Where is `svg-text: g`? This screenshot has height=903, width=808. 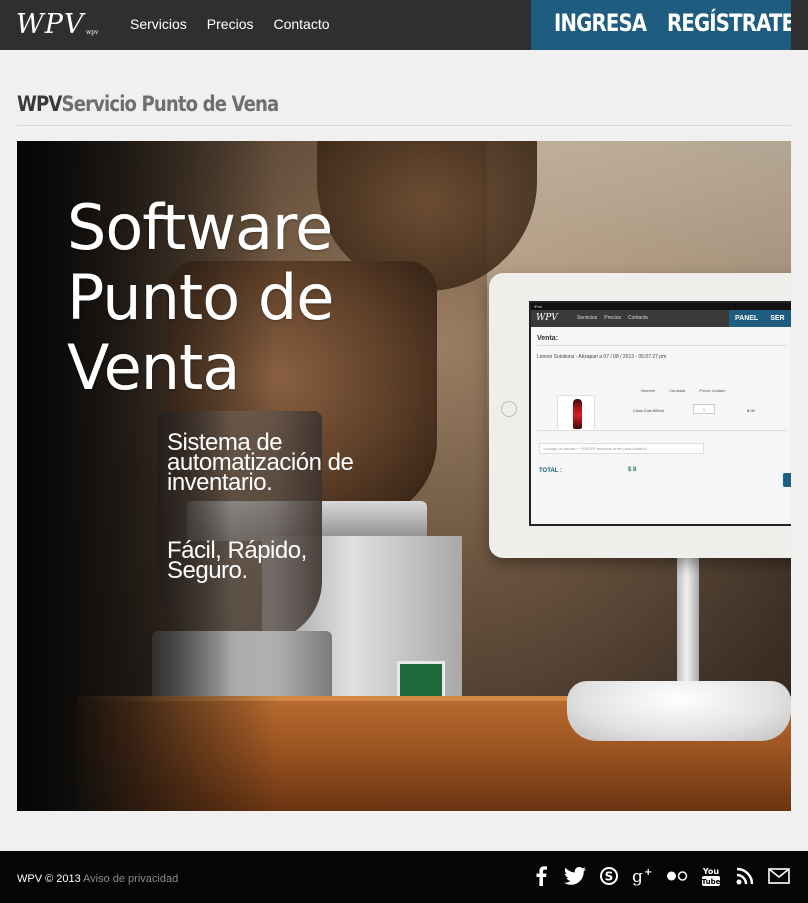 svg-text: g is located at coordinates (637, 876).